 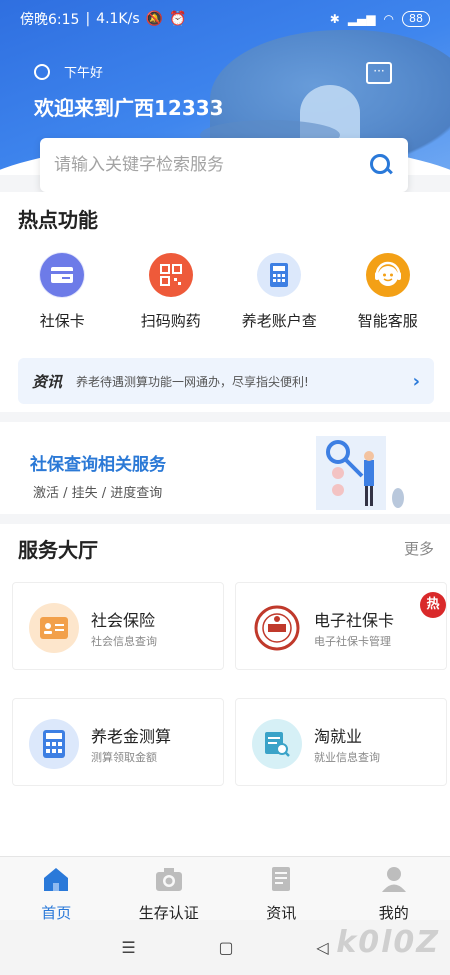 I want to click on card-subtitle: 就业信息查询, so click(x=347, y=757).